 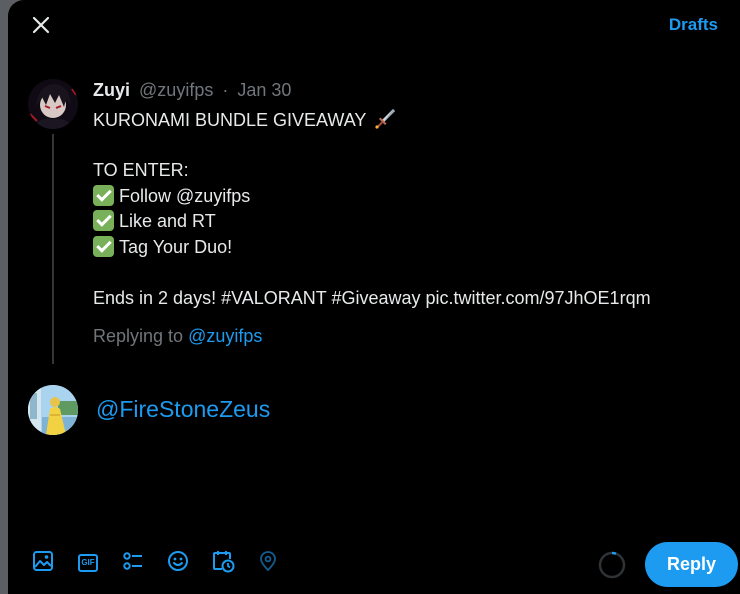 What do you see at coordinates (408, 197) in the screenshot?
I see `step-item: Follow @zuyifps` at bounding box center [408, 197].